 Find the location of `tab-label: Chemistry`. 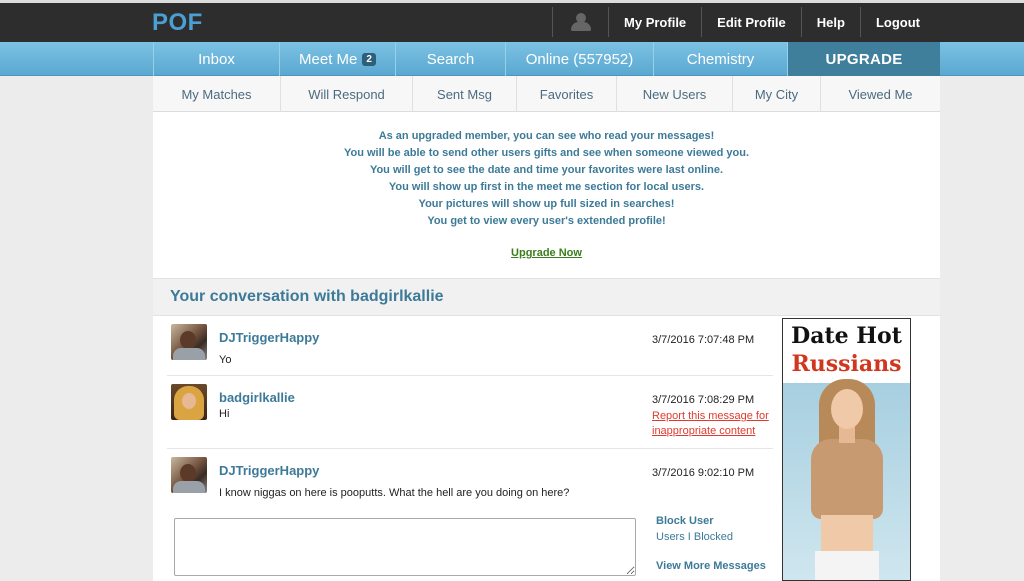

tab-label: Chemistry is located at coordinates (720, 59).